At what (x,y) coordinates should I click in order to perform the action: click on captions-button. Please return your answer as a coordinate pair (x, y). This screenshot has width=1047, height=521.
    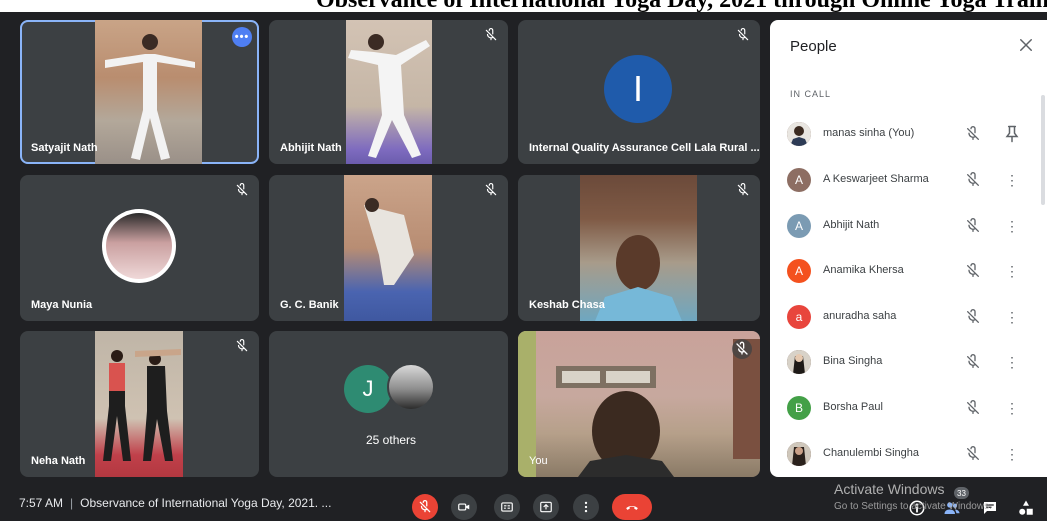
    Looking at the image, I should click on (507, 507).